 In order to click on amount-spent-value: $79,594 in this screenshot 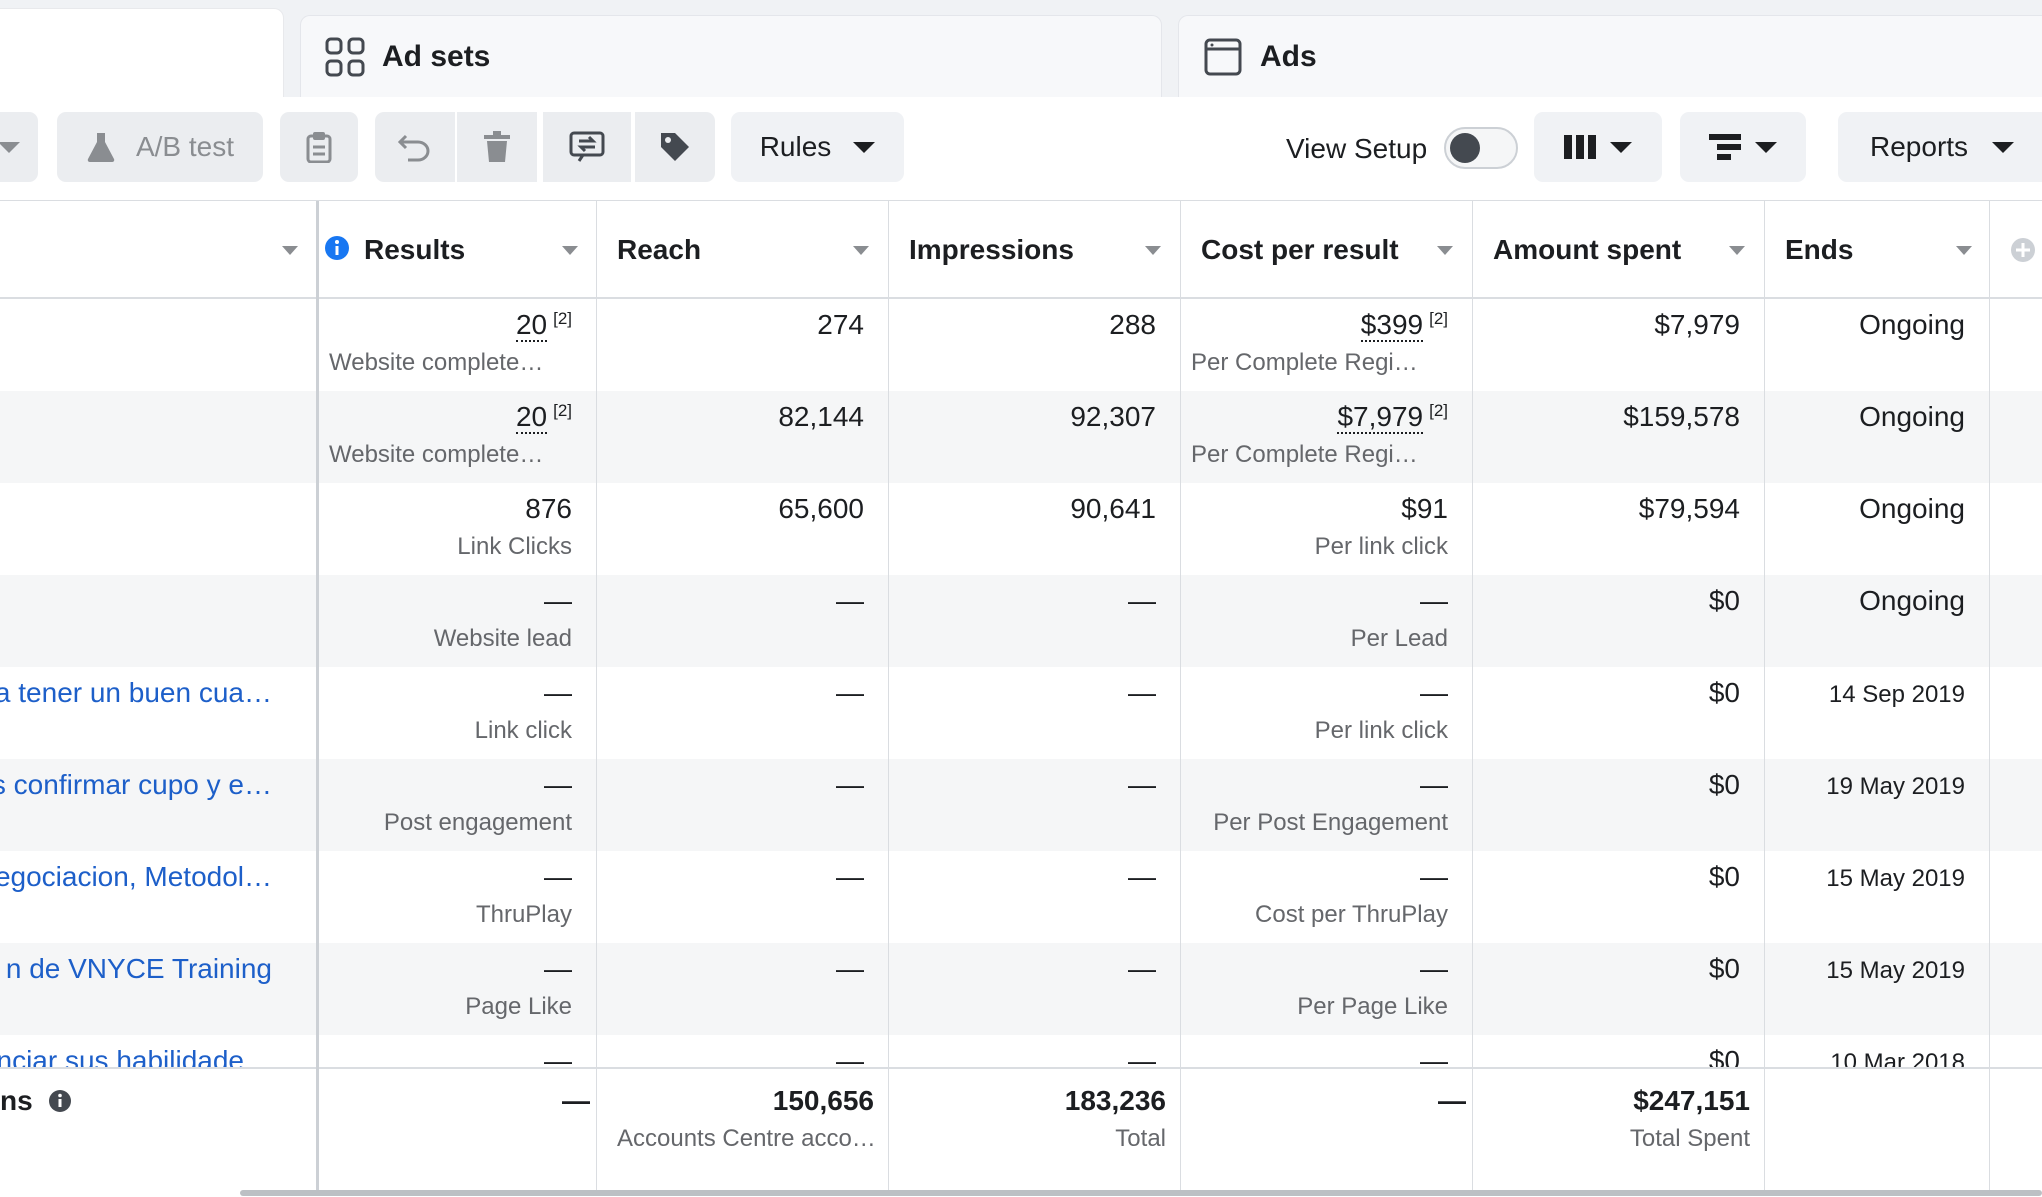, I will do `click(1689, 508)`.